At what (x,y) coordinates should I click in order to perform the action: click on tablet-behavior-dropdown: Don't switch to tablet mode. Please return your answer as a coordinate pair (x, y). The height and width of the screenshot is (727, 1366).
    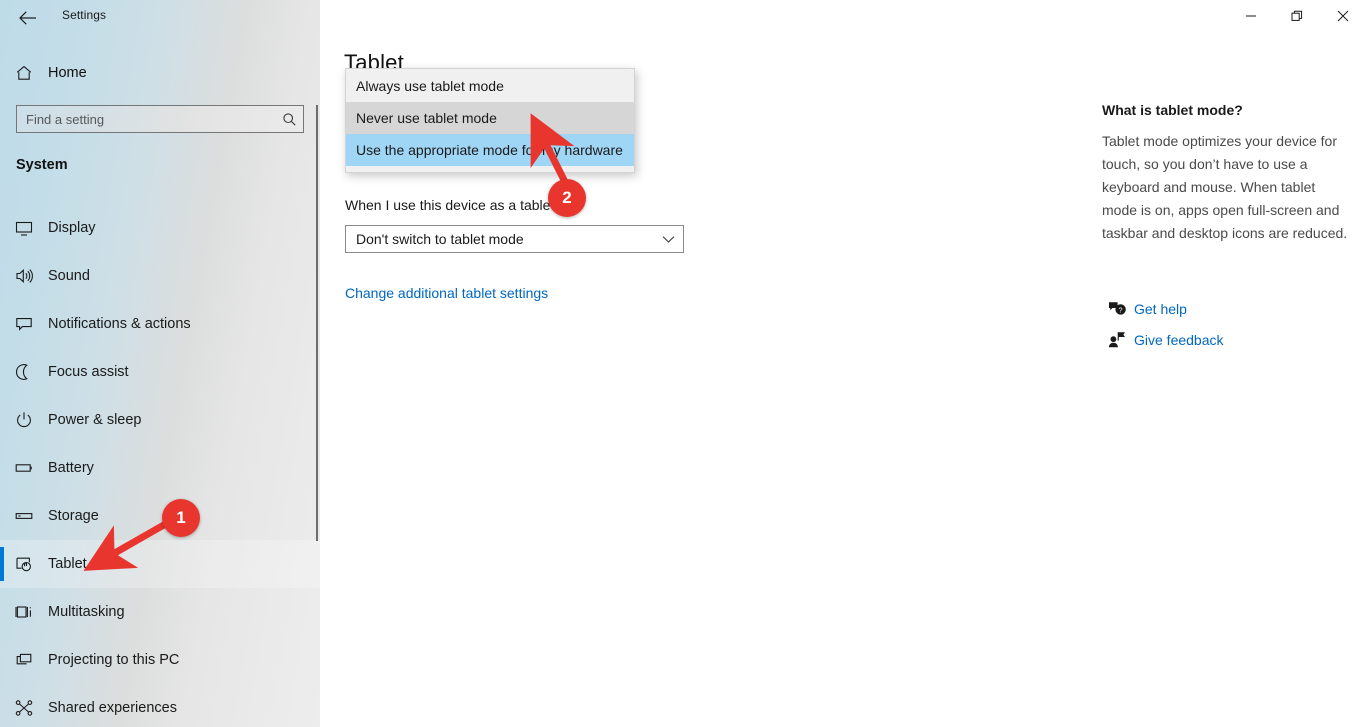
    Looking at the image, I should click on (514, 239).